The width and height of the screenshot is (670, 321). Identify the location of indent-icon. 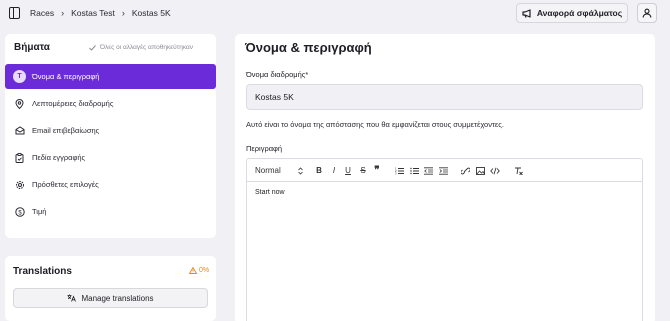
(443, 170).